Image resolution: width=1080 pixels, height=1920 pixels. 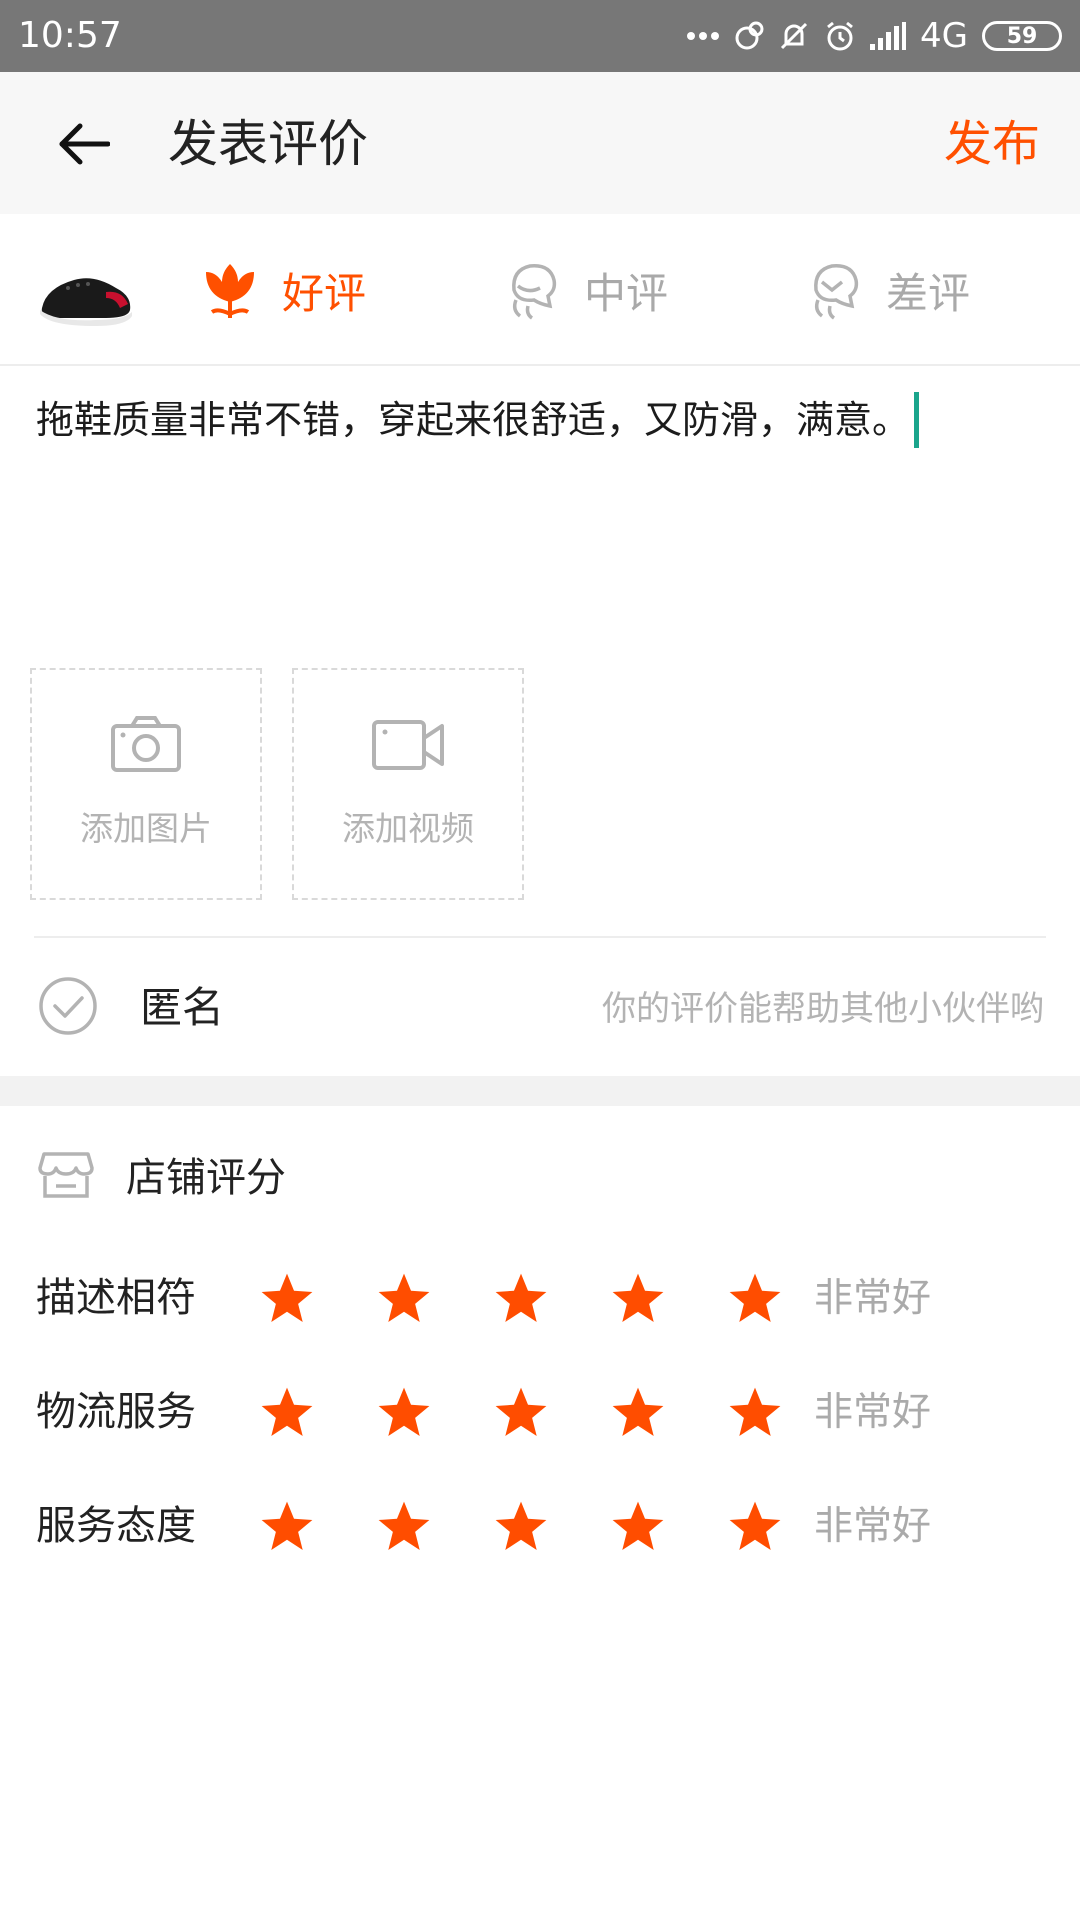 What do you see at coordinates (534, 292) in the screenshot?
I see `neutral-face-icon` at bounding box center [534, 292].